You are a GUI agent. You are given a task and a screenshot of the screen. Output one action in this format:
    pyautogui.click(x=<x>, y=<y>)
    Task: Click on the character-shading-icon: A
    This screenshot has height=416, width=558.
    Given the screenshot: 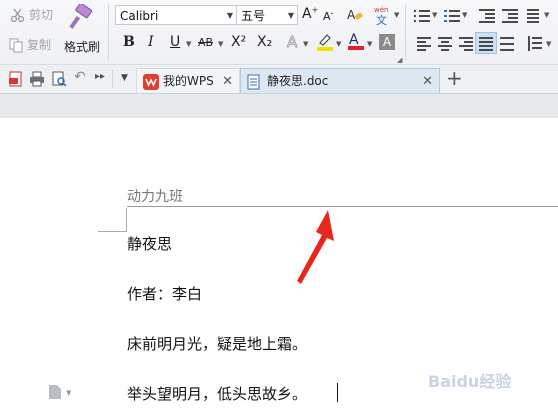 What is the action you would take?
    pyautogui.click(x=387, y=42)
    